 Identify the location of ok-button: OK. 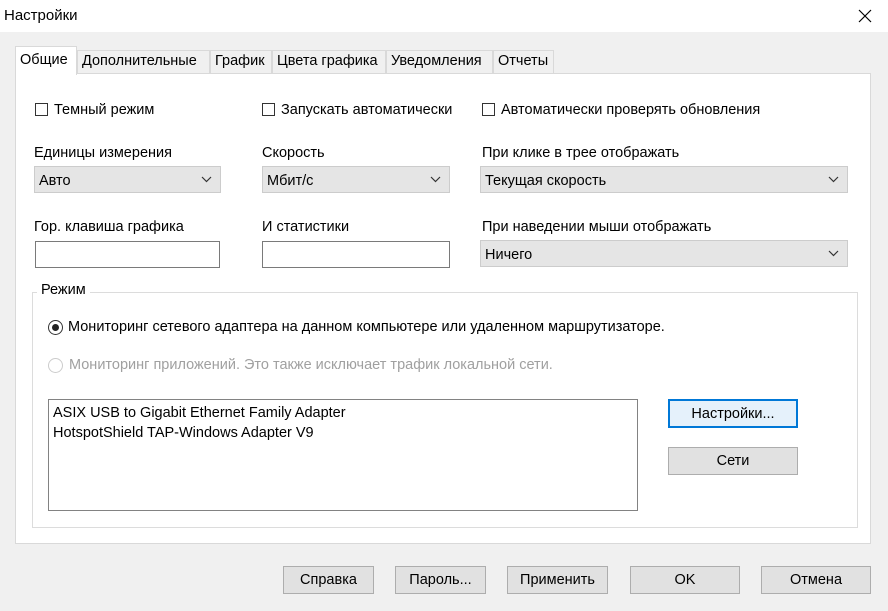
(685, 580).